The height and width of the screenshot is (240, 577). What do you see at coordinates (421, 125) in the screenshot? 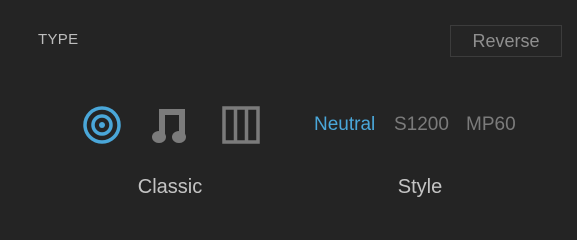
I see `style-option-s1200: S1200` at bounding box center [421, 125].